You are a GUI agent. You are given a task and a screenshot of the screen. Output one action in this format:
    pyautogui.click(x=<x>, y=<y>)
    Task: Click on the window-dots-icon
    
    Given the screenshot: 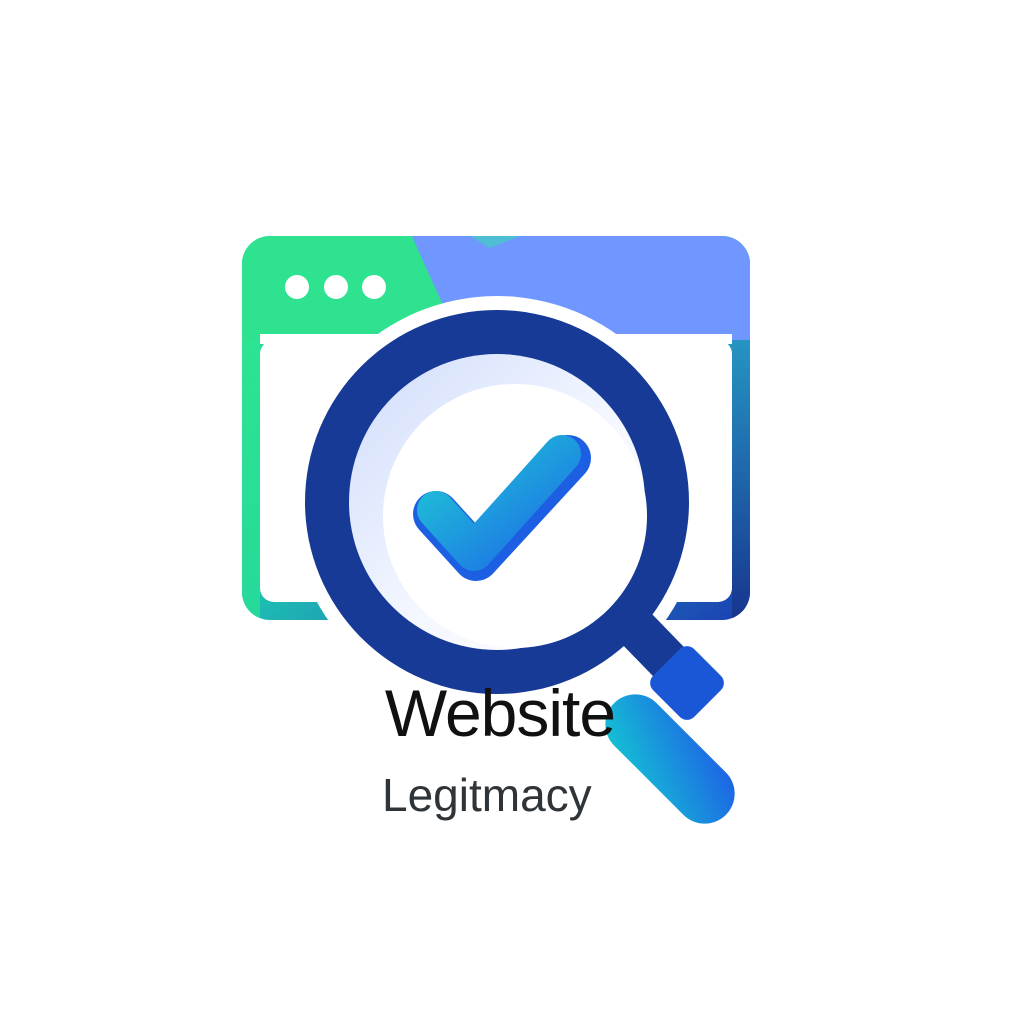 What is the action you would take?
    pyautogui.click(x=335, y=287)
    